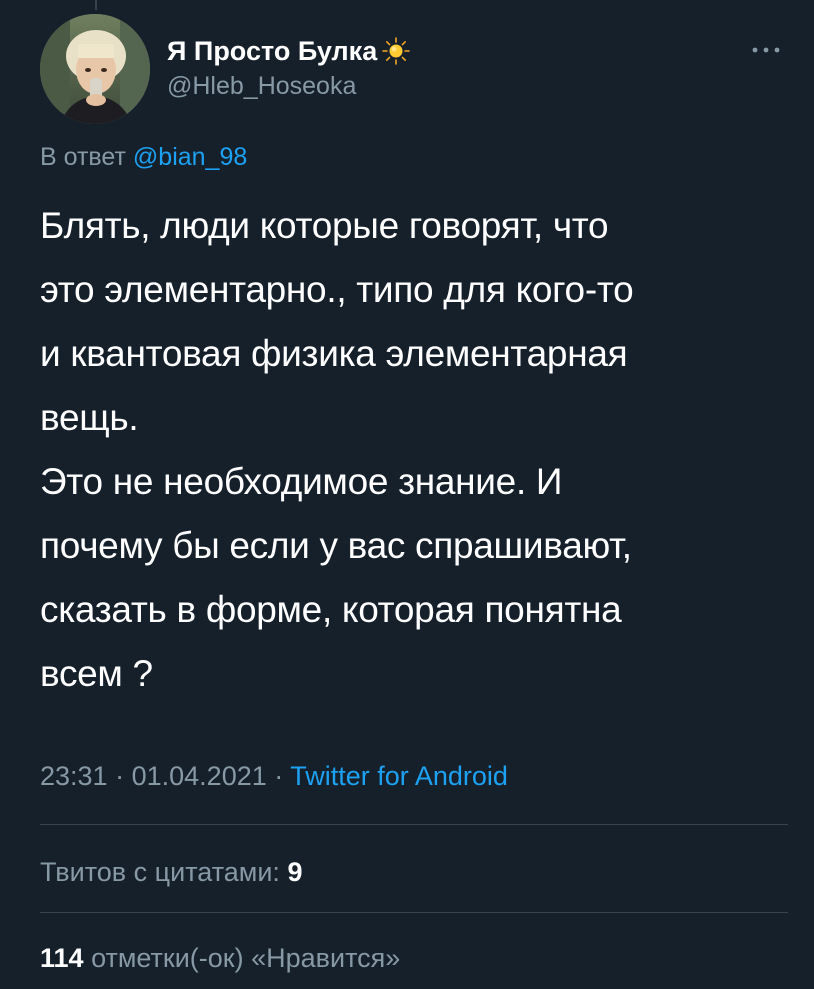 Image resolution: width=814 pixels, height=989 pixels. I want to click on likes-label: отметки(-ок) «Нравится», so click(246, 958).